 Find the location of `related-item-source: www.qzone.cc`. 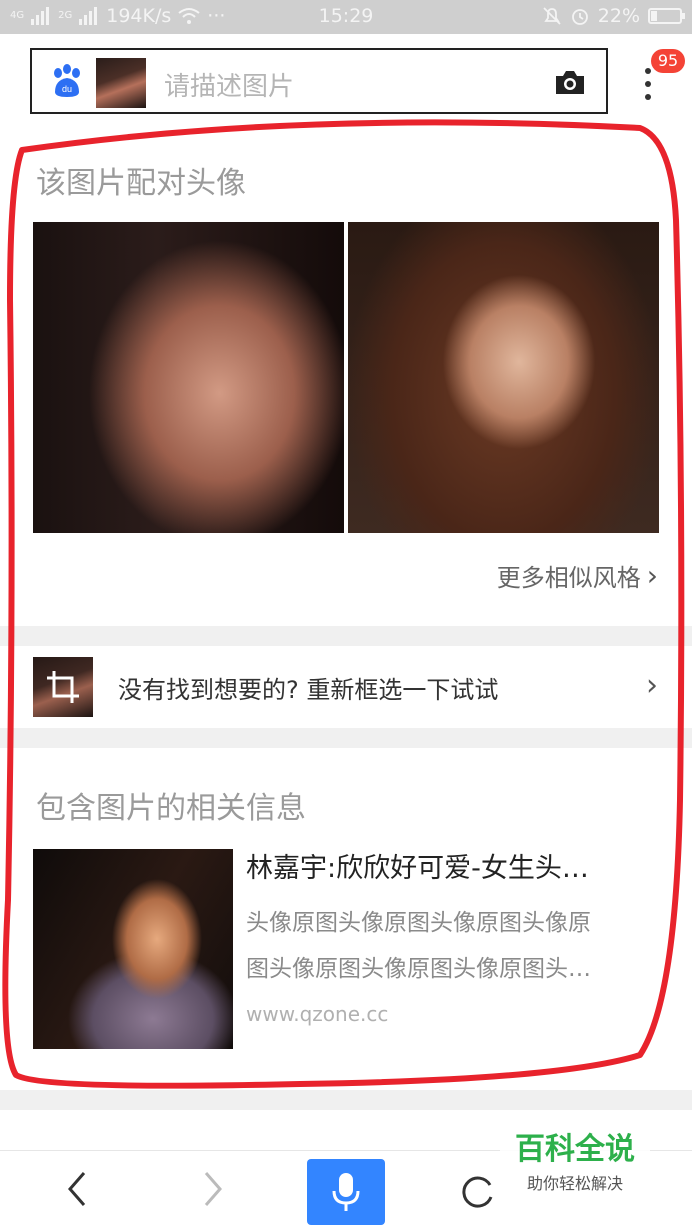

related-item-source: www.qzone.cc is located at coordinates (317, 1014).